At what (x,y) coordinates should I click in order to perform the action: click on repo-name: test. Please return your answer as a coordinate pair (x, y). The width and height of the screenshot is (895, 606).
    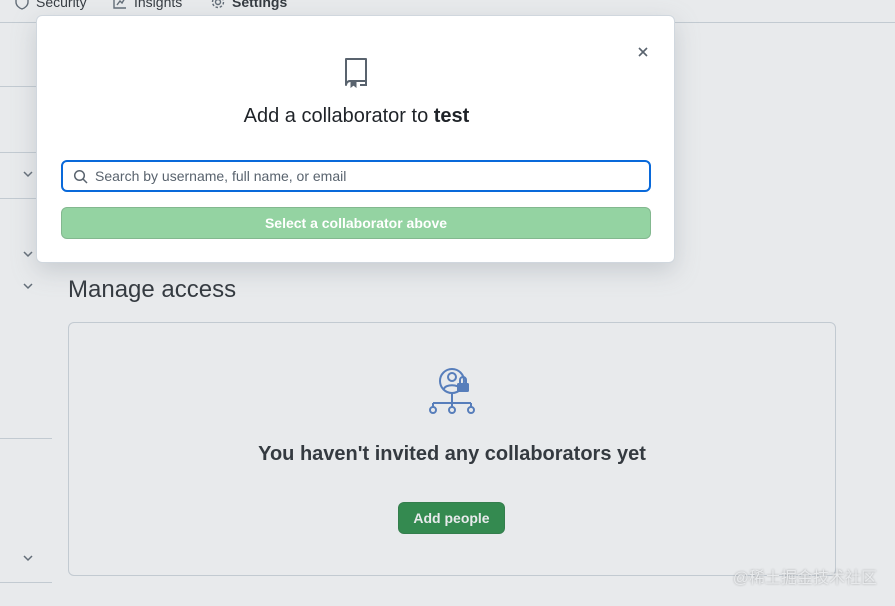
    Looking at the image, I should click on (451, 116).